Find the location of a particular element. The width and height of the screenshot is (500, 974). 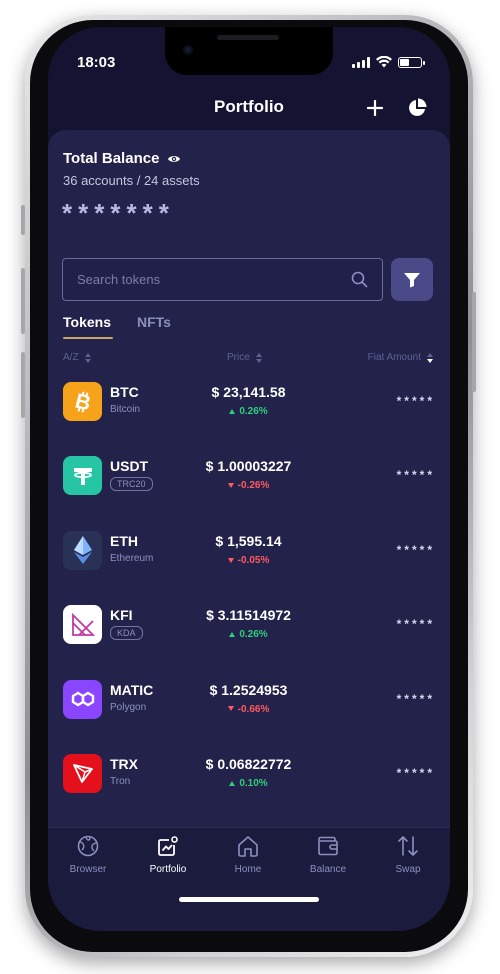

token-symbol: KFI is located at coordinates (121, 615).